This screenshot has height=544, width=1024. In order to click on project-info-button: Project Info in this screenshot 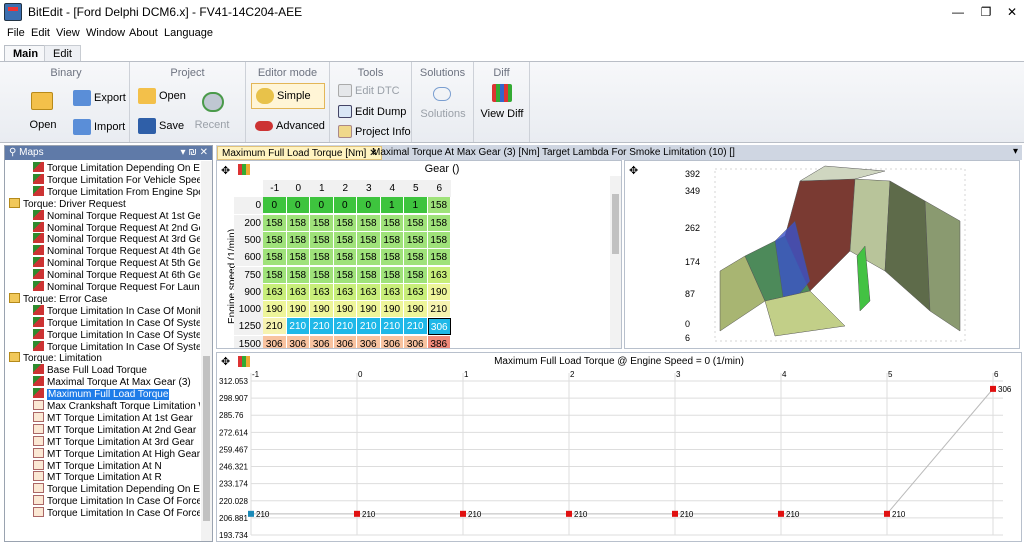, I will do `click(374, 131)`.